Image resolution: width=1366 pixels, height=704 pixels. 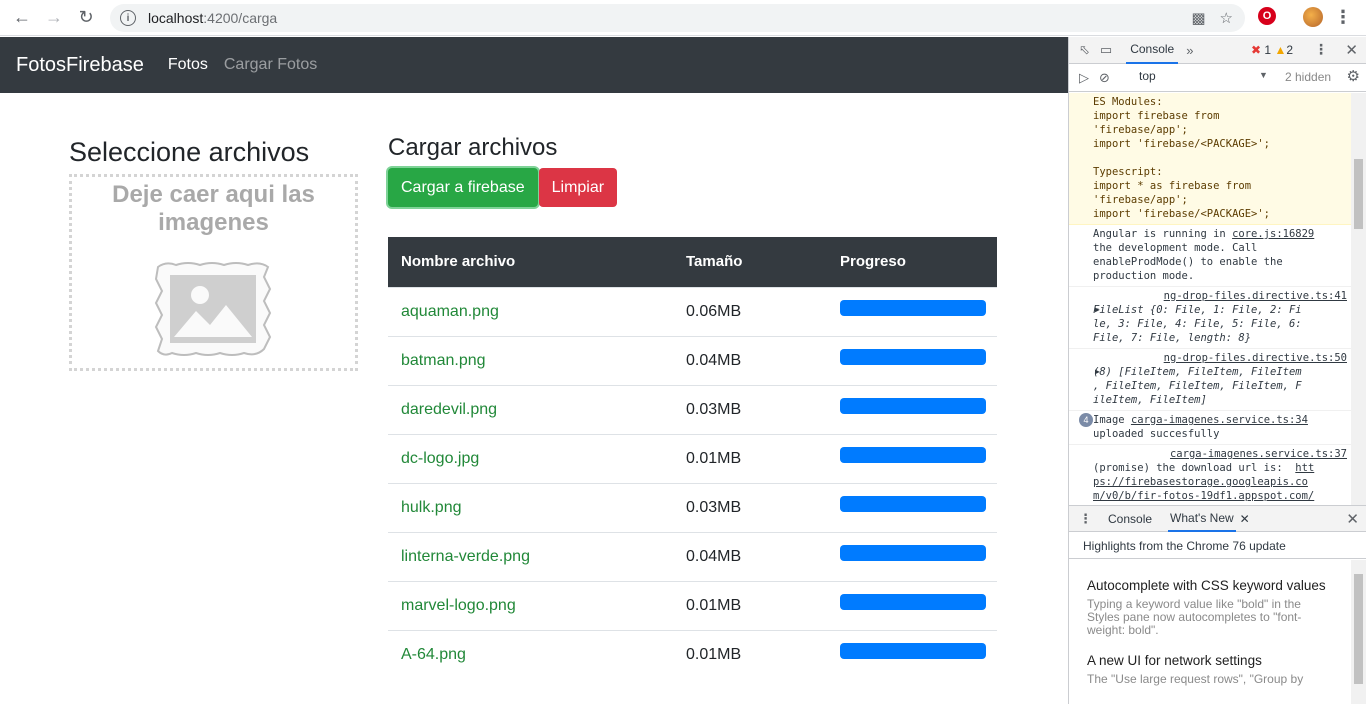 What do you see at coordinates (1220, 358) in the screenshot?
I see `source-link: ng-drop-files.directive.ts:50` at bounding box center [1220, 358].